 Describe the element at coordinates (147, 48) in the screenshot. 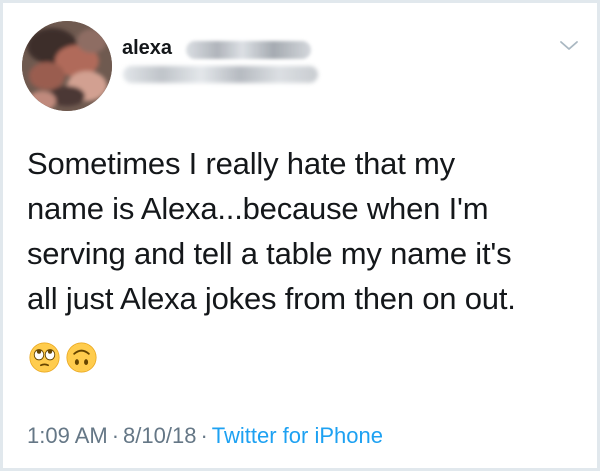

I see `display-name: alexa` at that location.